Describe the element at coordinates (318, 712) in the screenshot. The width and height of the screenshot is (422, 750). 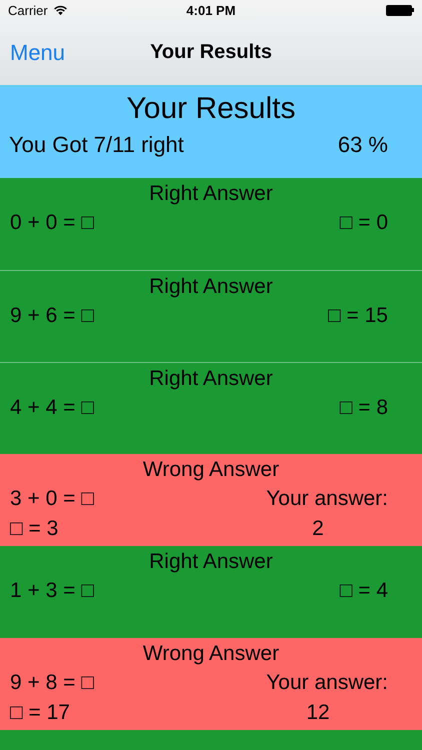
I see `your-answer-value: 12` at that location.